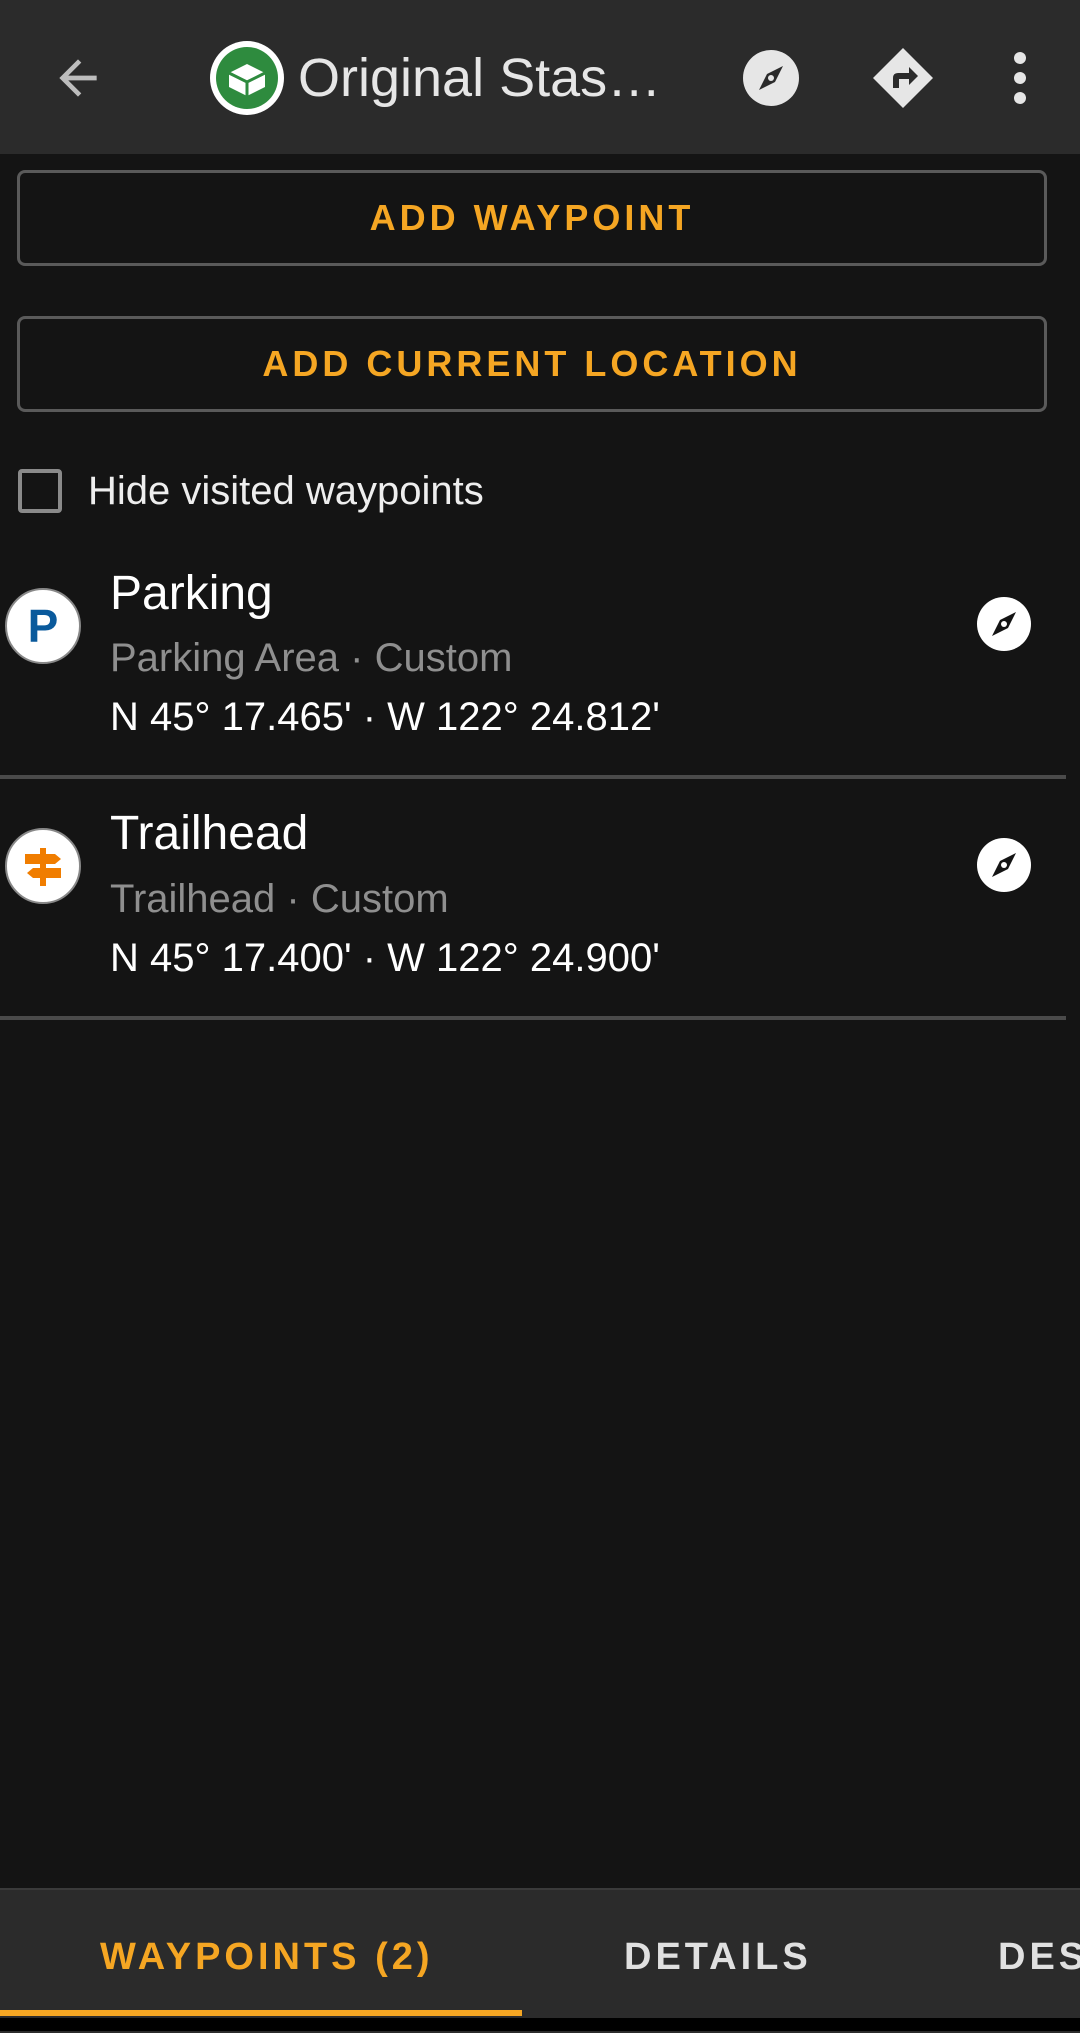 Image resolution: width=1080 pixels, height=2033 pixels. I want to click on arrow-back-icon, so click(78, 78).